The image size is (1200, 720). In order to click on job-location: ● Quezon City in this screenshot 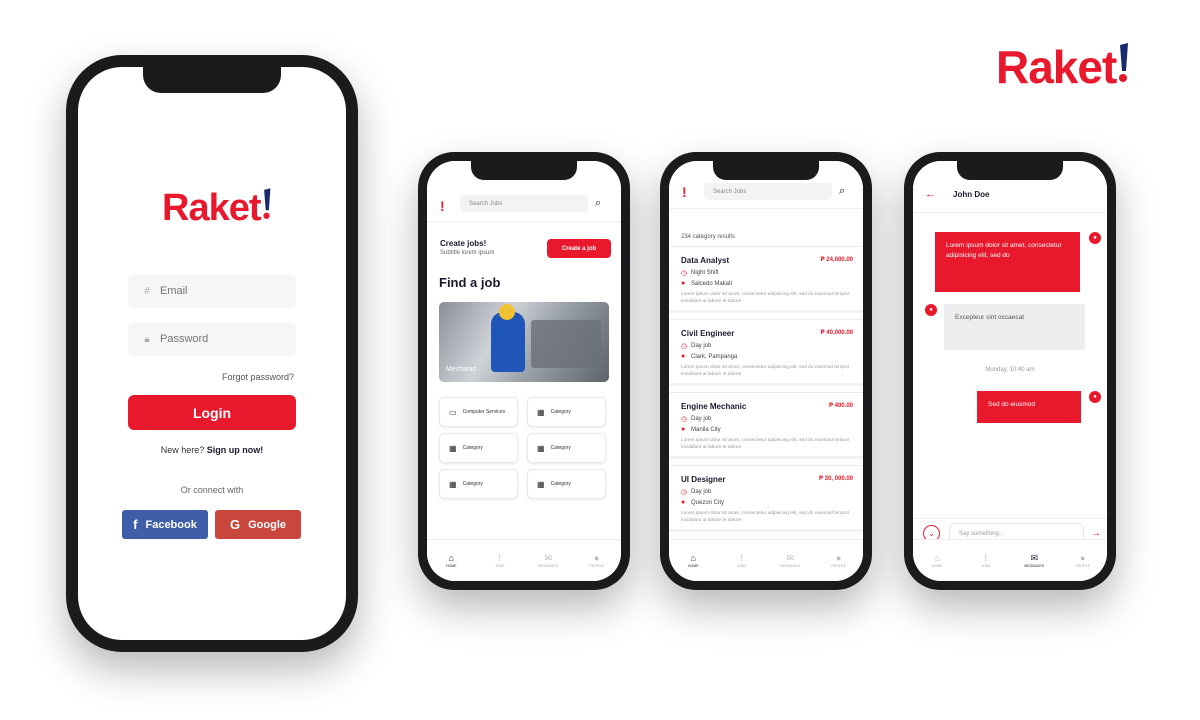, I will do `click(703, 502)`.